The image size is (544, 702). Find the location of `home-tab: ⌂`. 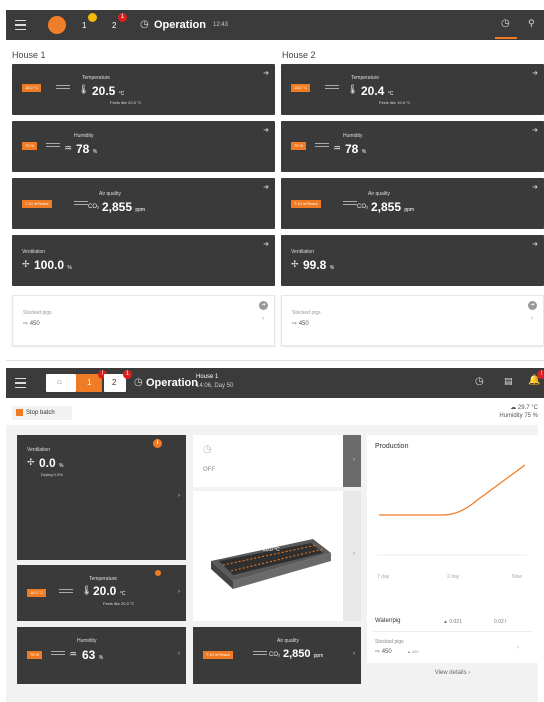

home-tab: ⌂ is located at coordinates (61, 383).